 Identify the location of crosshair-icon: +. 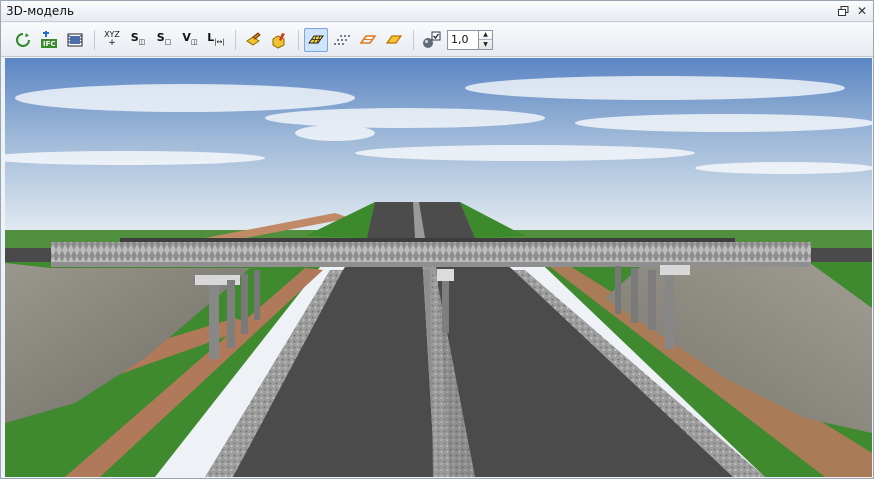
(112, 43).